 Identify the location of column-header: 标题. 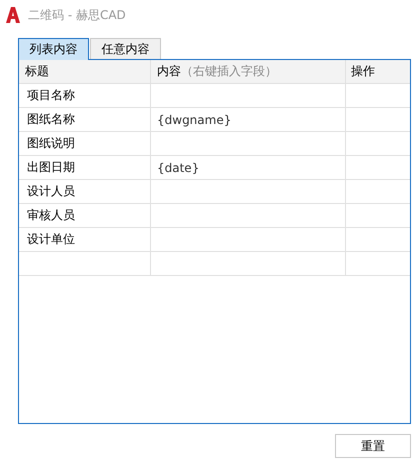
(37, 71).